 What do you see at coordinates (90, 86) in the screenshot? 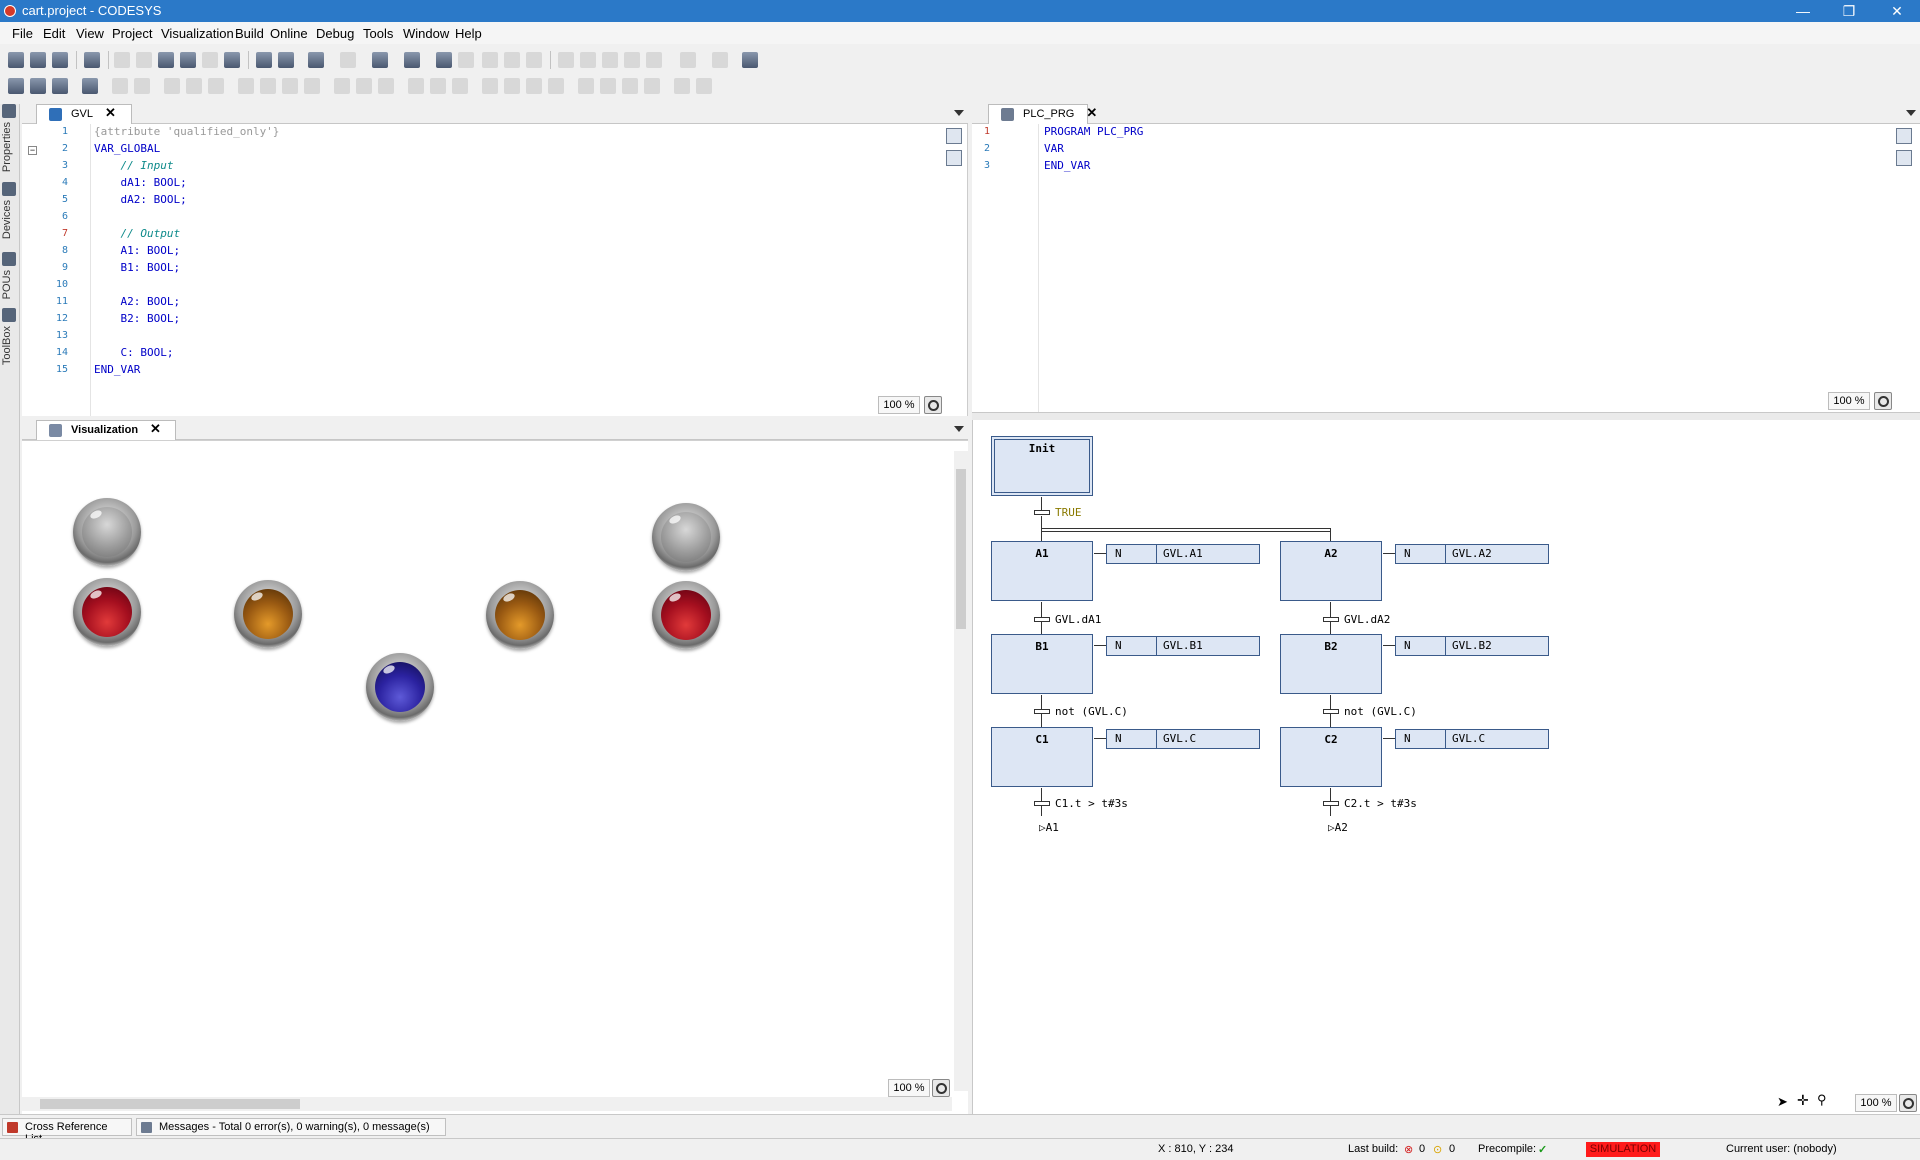
I see `vis-rectangle-icon` at bounding box center [90, 86].